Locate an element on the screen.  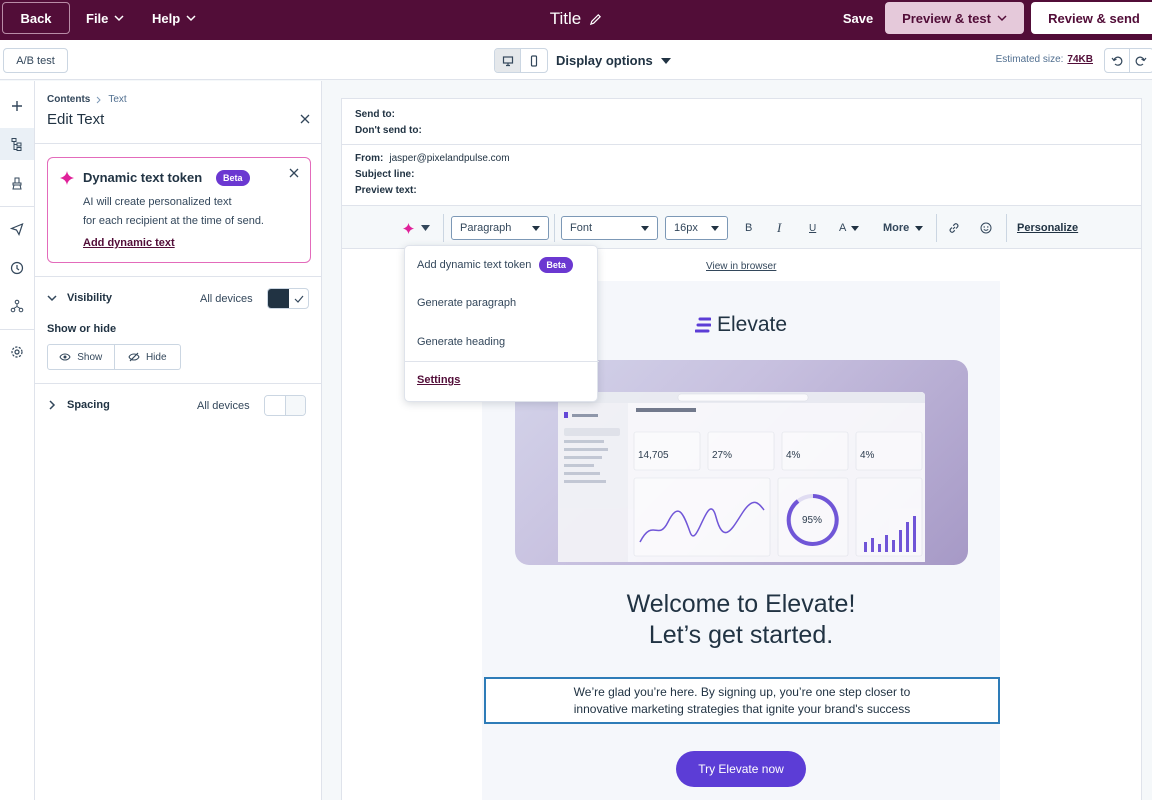
display-options-menu: Display options is located at coordinates (613, 60).